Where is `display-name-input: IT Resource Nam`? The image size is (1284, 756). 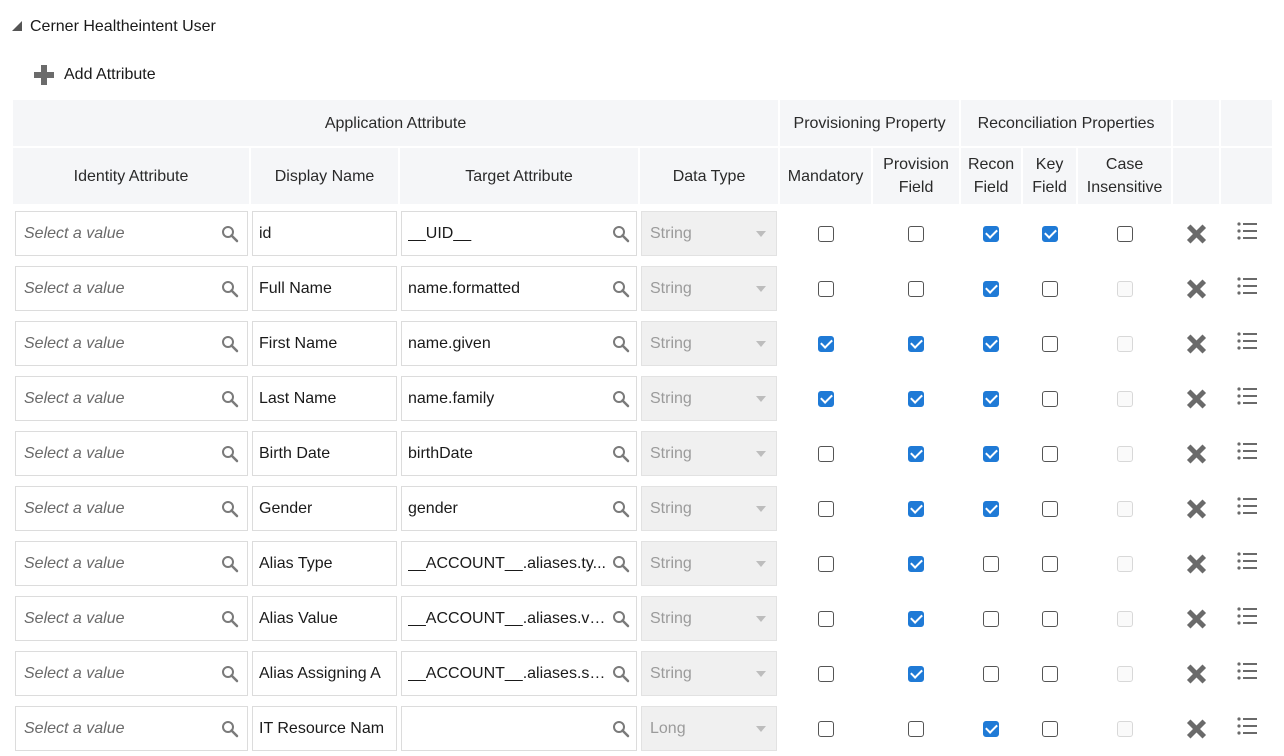
display-name-input: IT Resource Nam is located at coordinates (324, 728).